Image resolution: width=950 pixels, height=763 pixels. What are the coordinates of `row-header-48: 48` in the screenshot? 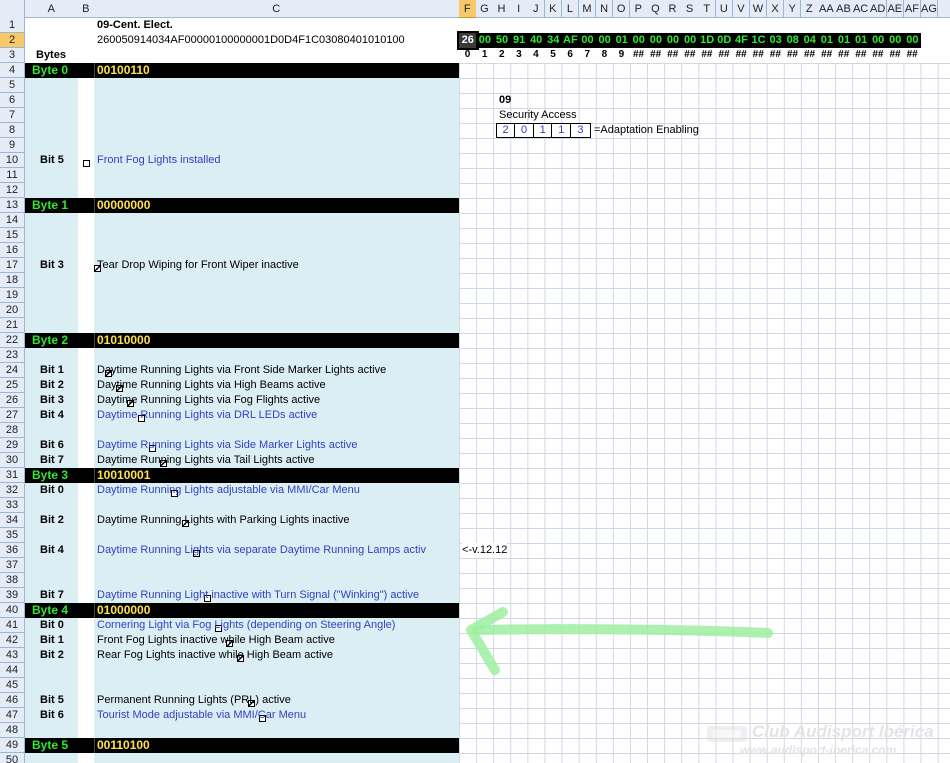 It's located at (12, 730).